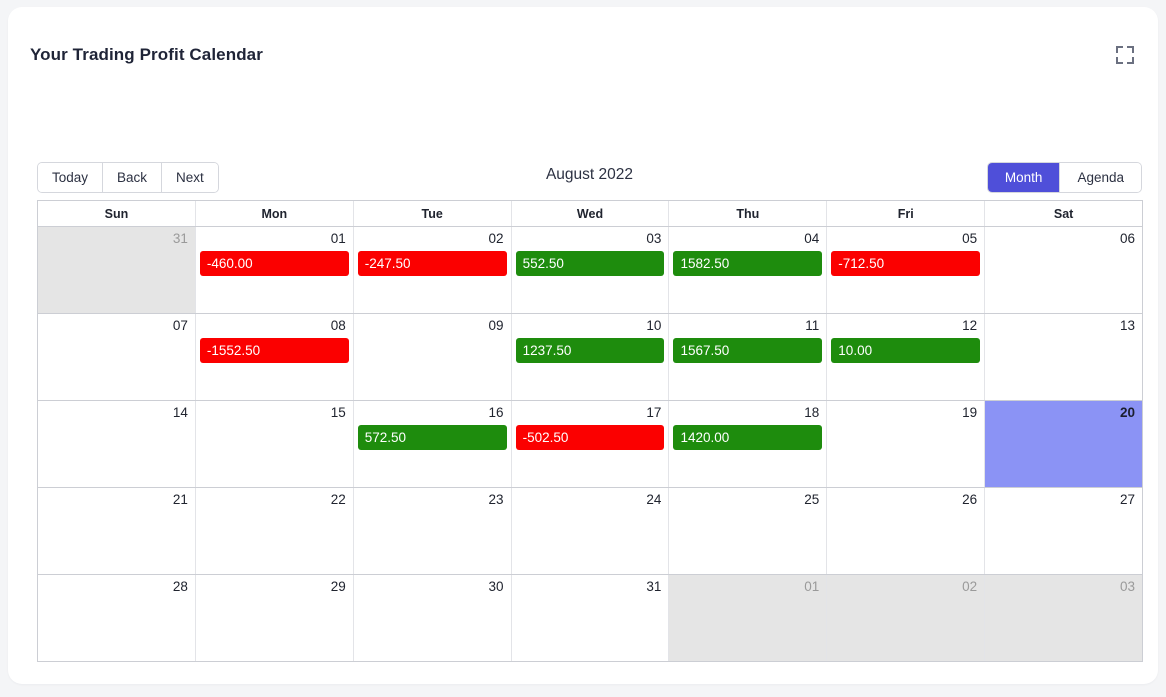 This screenshot has height=697, width=1166. I want to click on card-header: Your Trading Profit Calendar, so click(583, 57).